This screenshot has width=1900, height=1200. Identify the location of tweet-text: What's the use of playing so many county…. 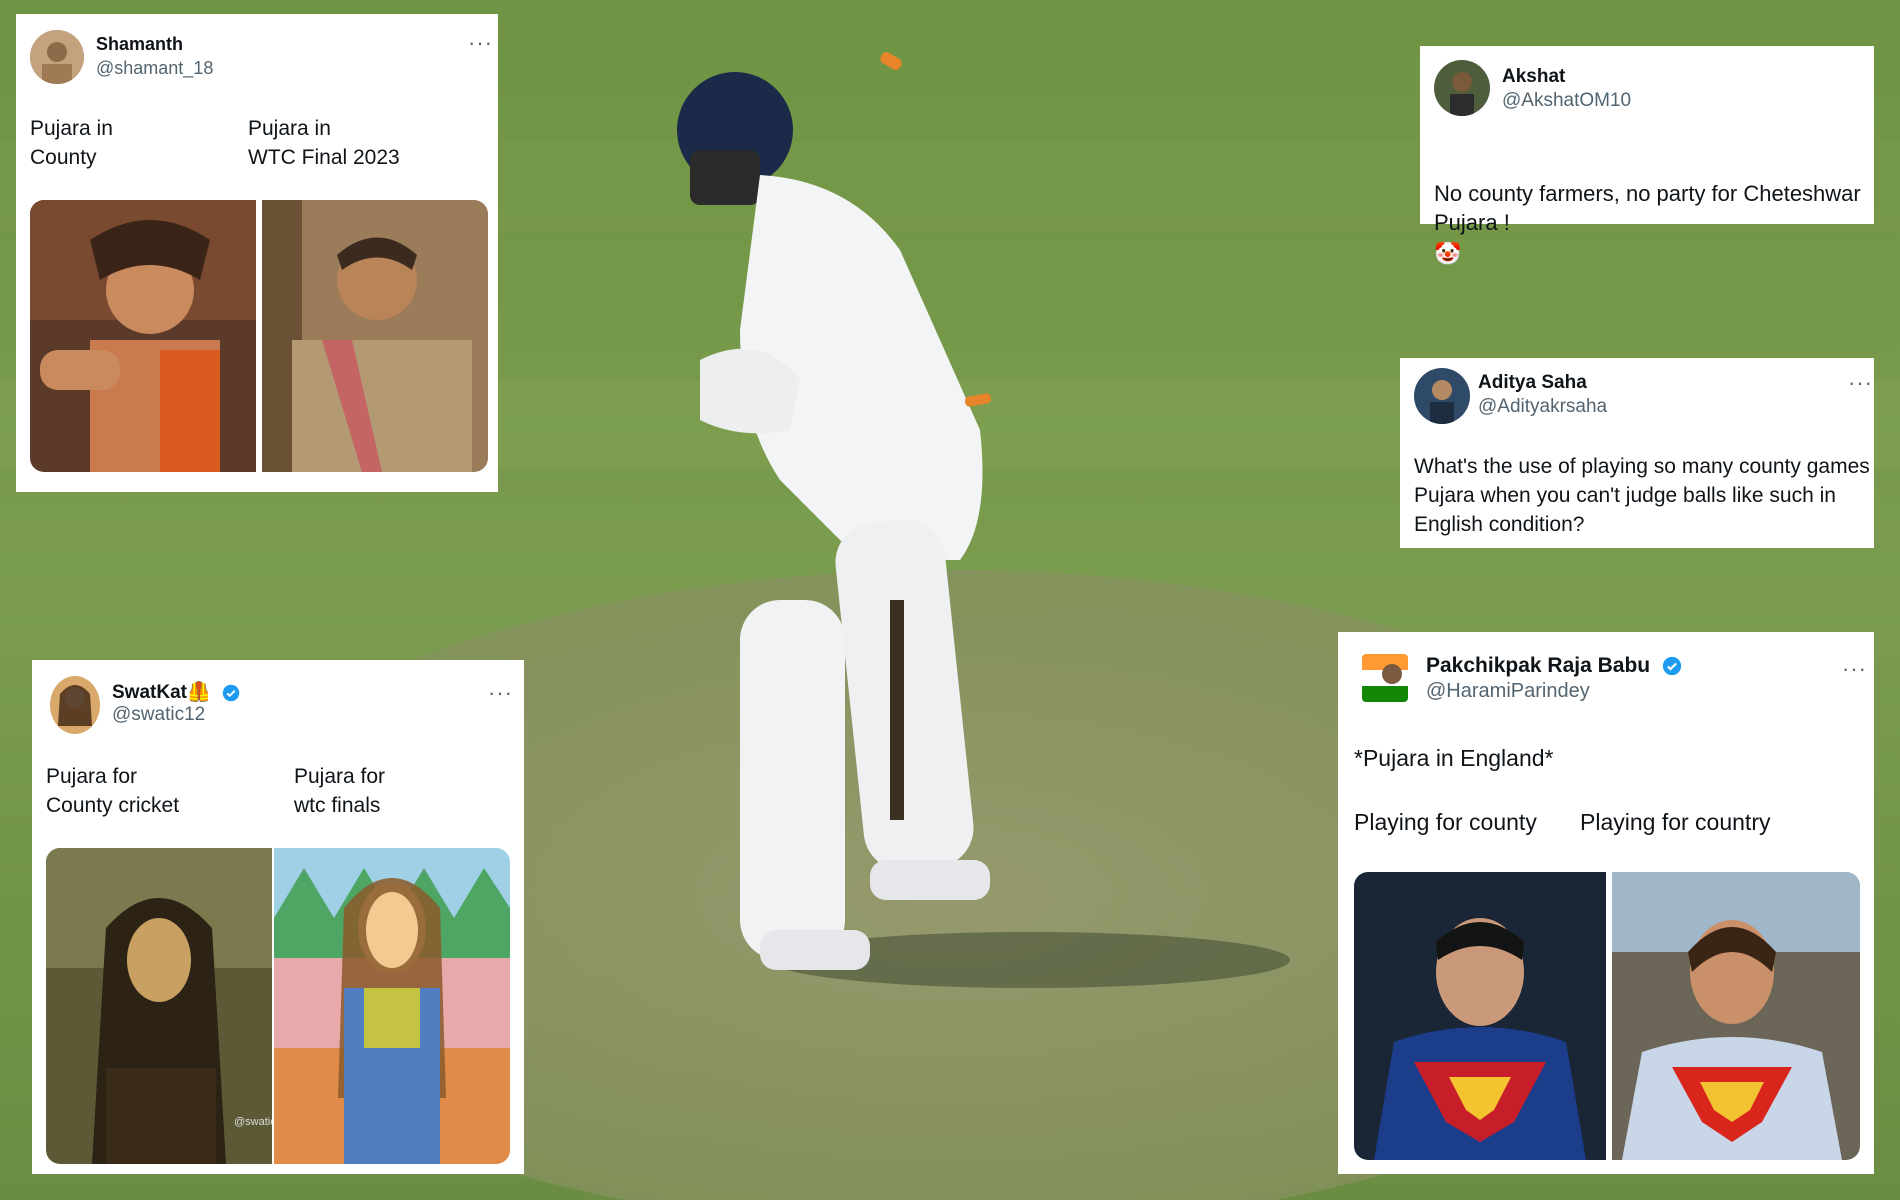
(1642, 495).